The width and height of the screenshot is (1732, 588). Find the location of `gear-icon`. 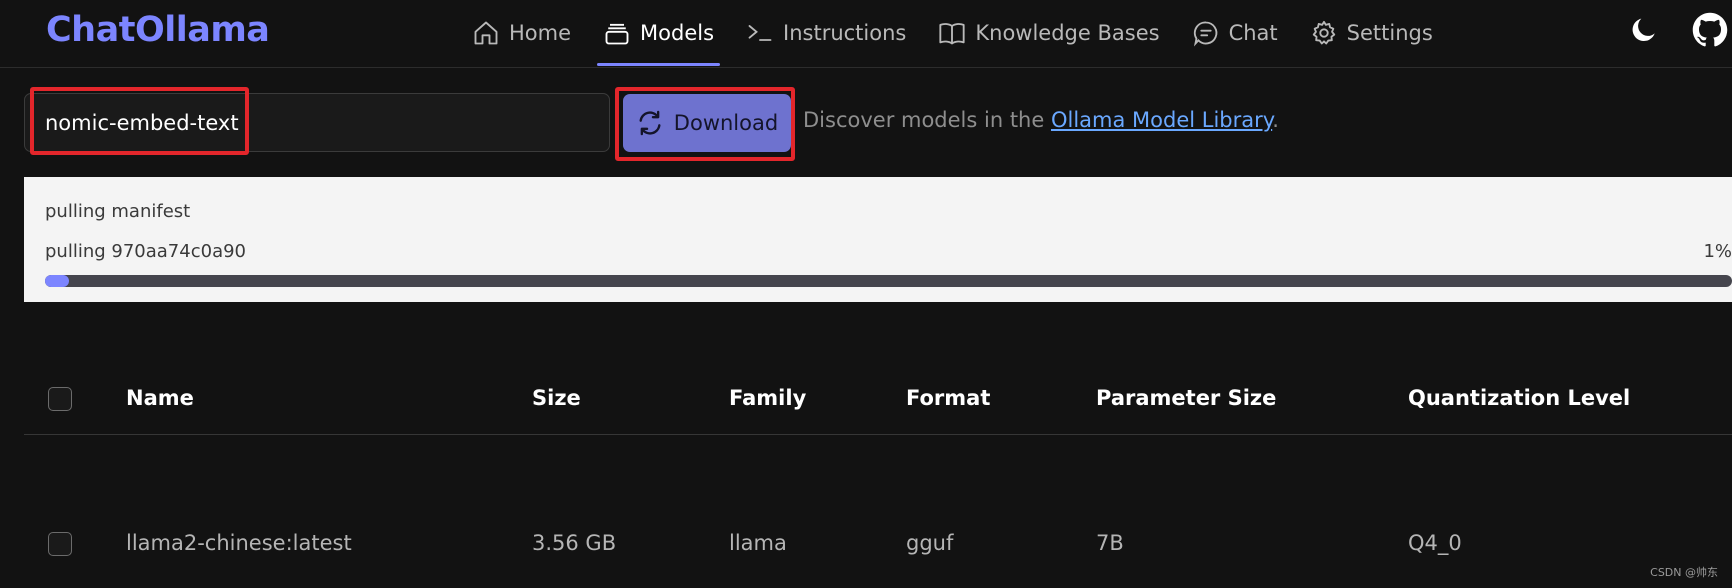

gear-icon is located at coordinates (1323, 32).